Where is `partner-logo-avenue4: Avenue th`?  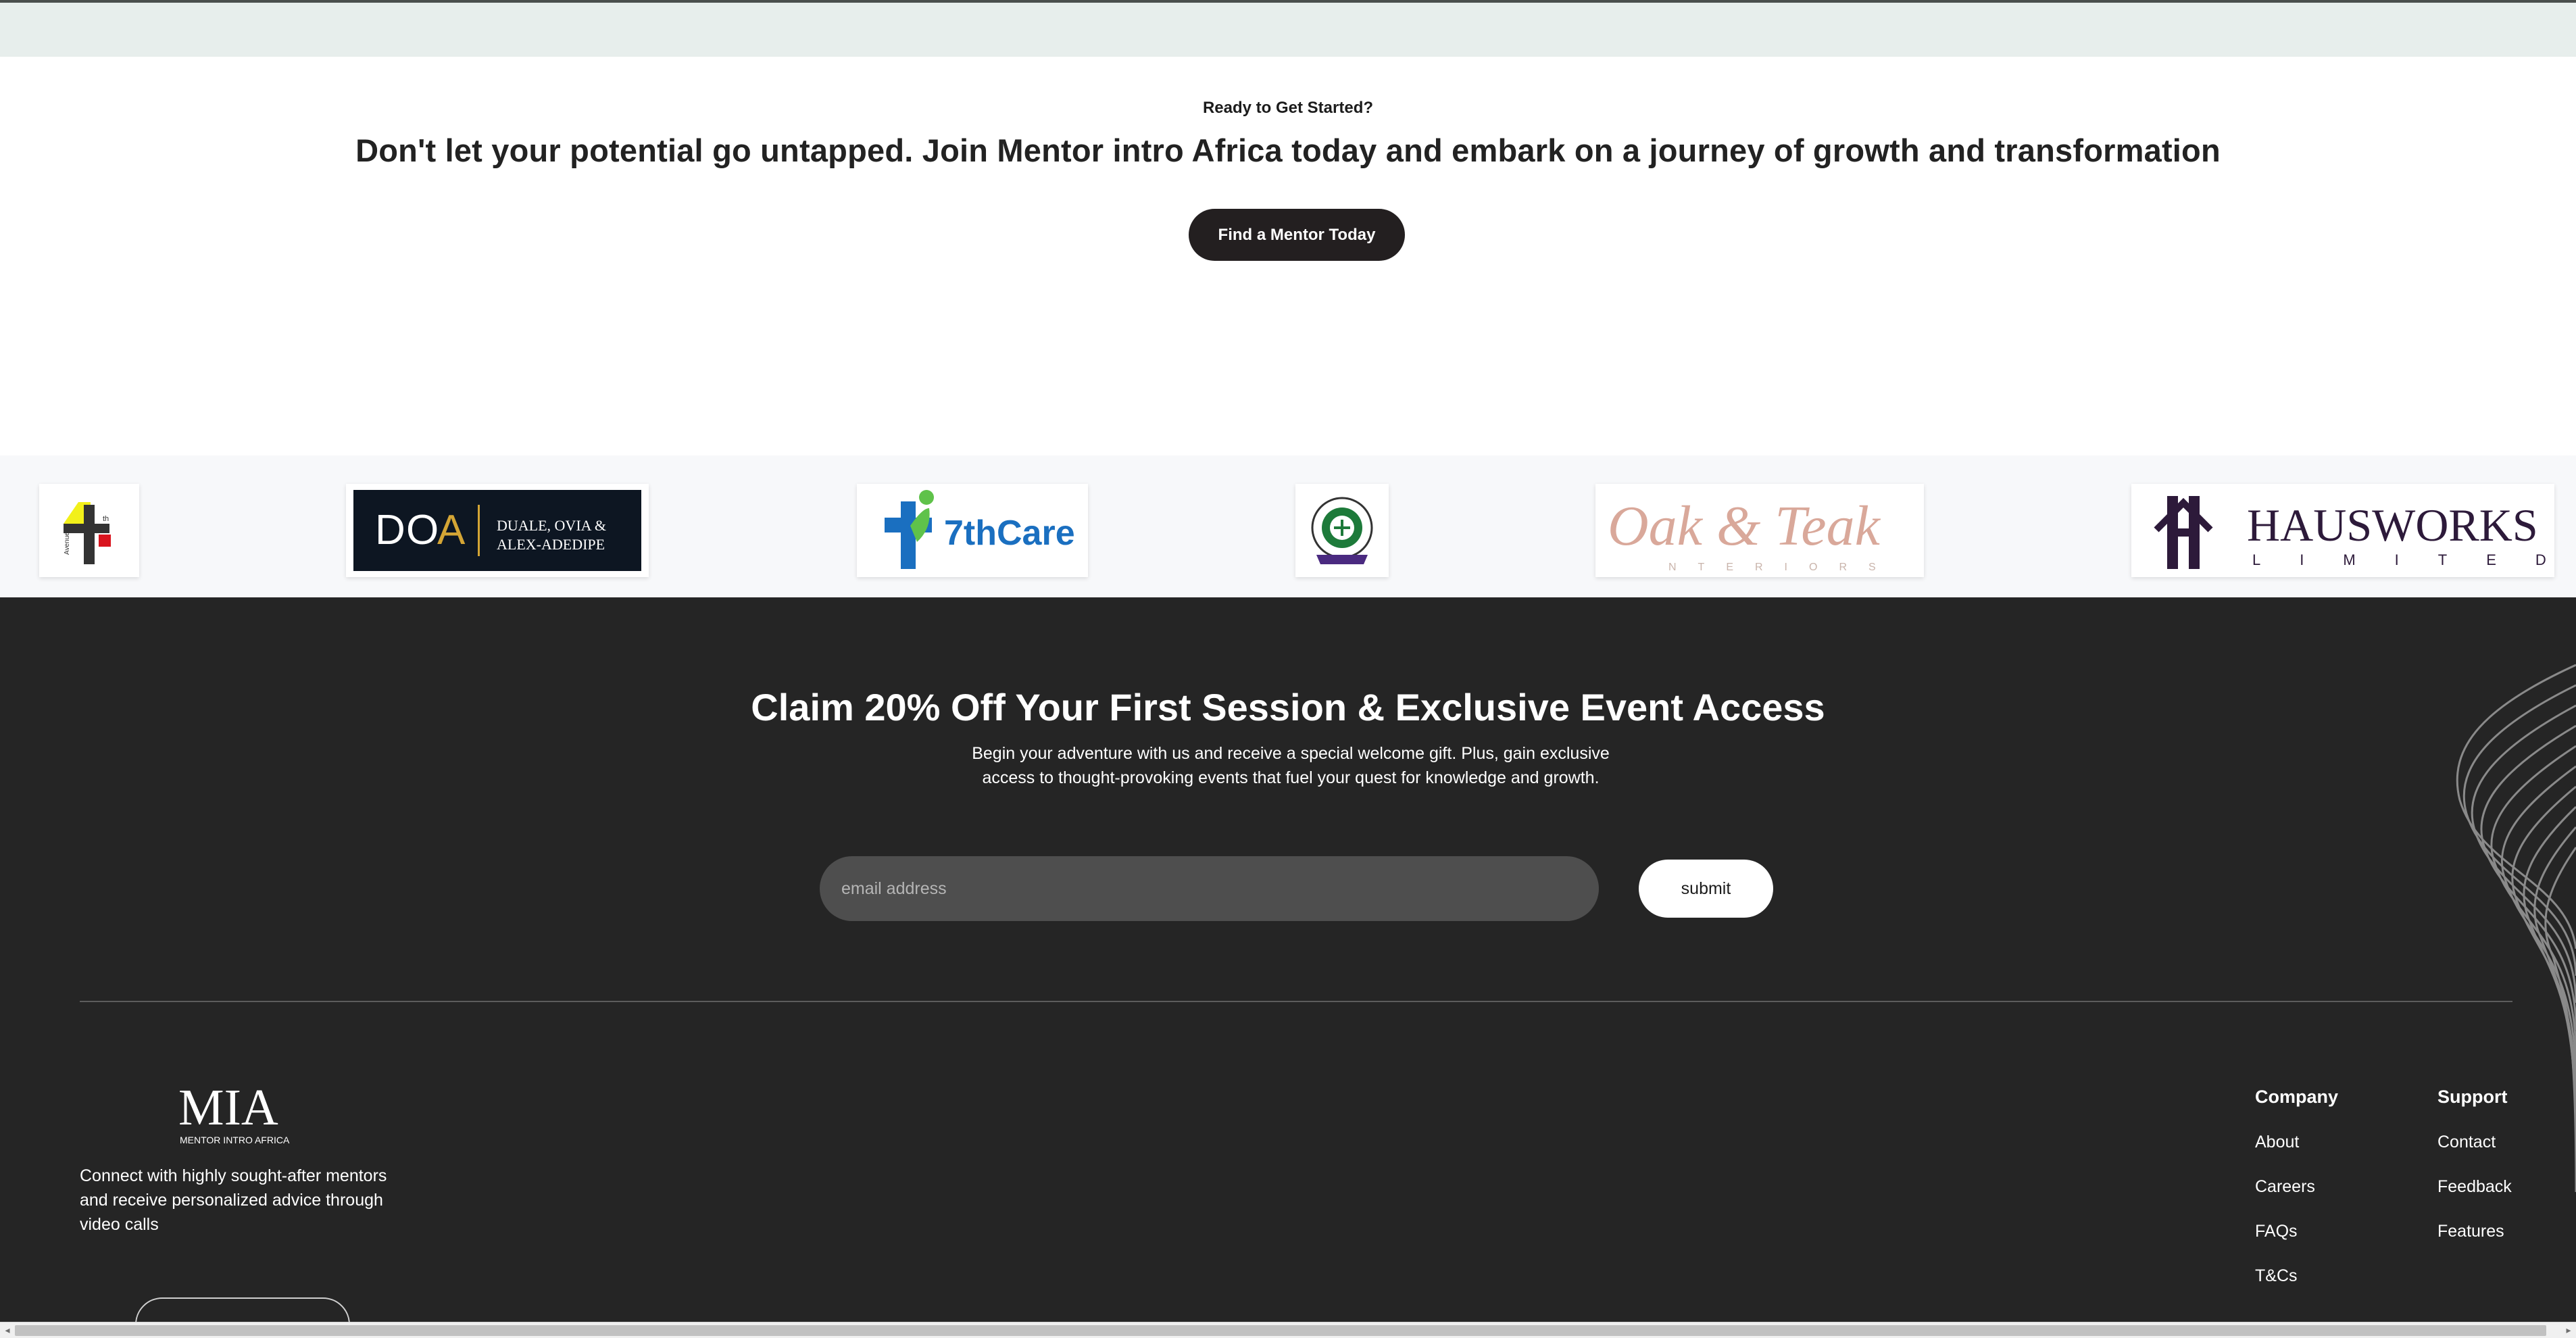 partner-logo-avenue4: Avenue th is located at coordinates (89, 530).